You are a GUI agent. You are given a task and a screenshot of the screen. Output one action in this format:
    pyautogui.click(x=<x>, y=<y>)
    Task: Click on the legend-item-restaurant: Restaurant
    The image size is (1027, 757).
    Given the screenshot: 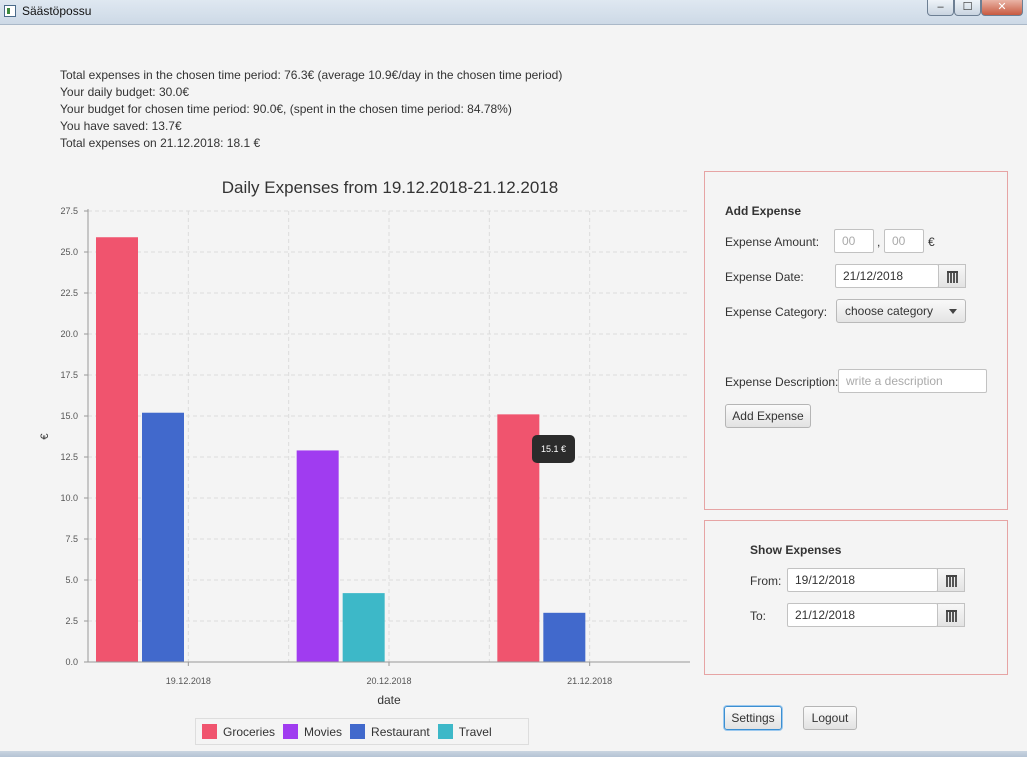 What is the action you would take?
    pyautogui.click(x=390, y=731)
    